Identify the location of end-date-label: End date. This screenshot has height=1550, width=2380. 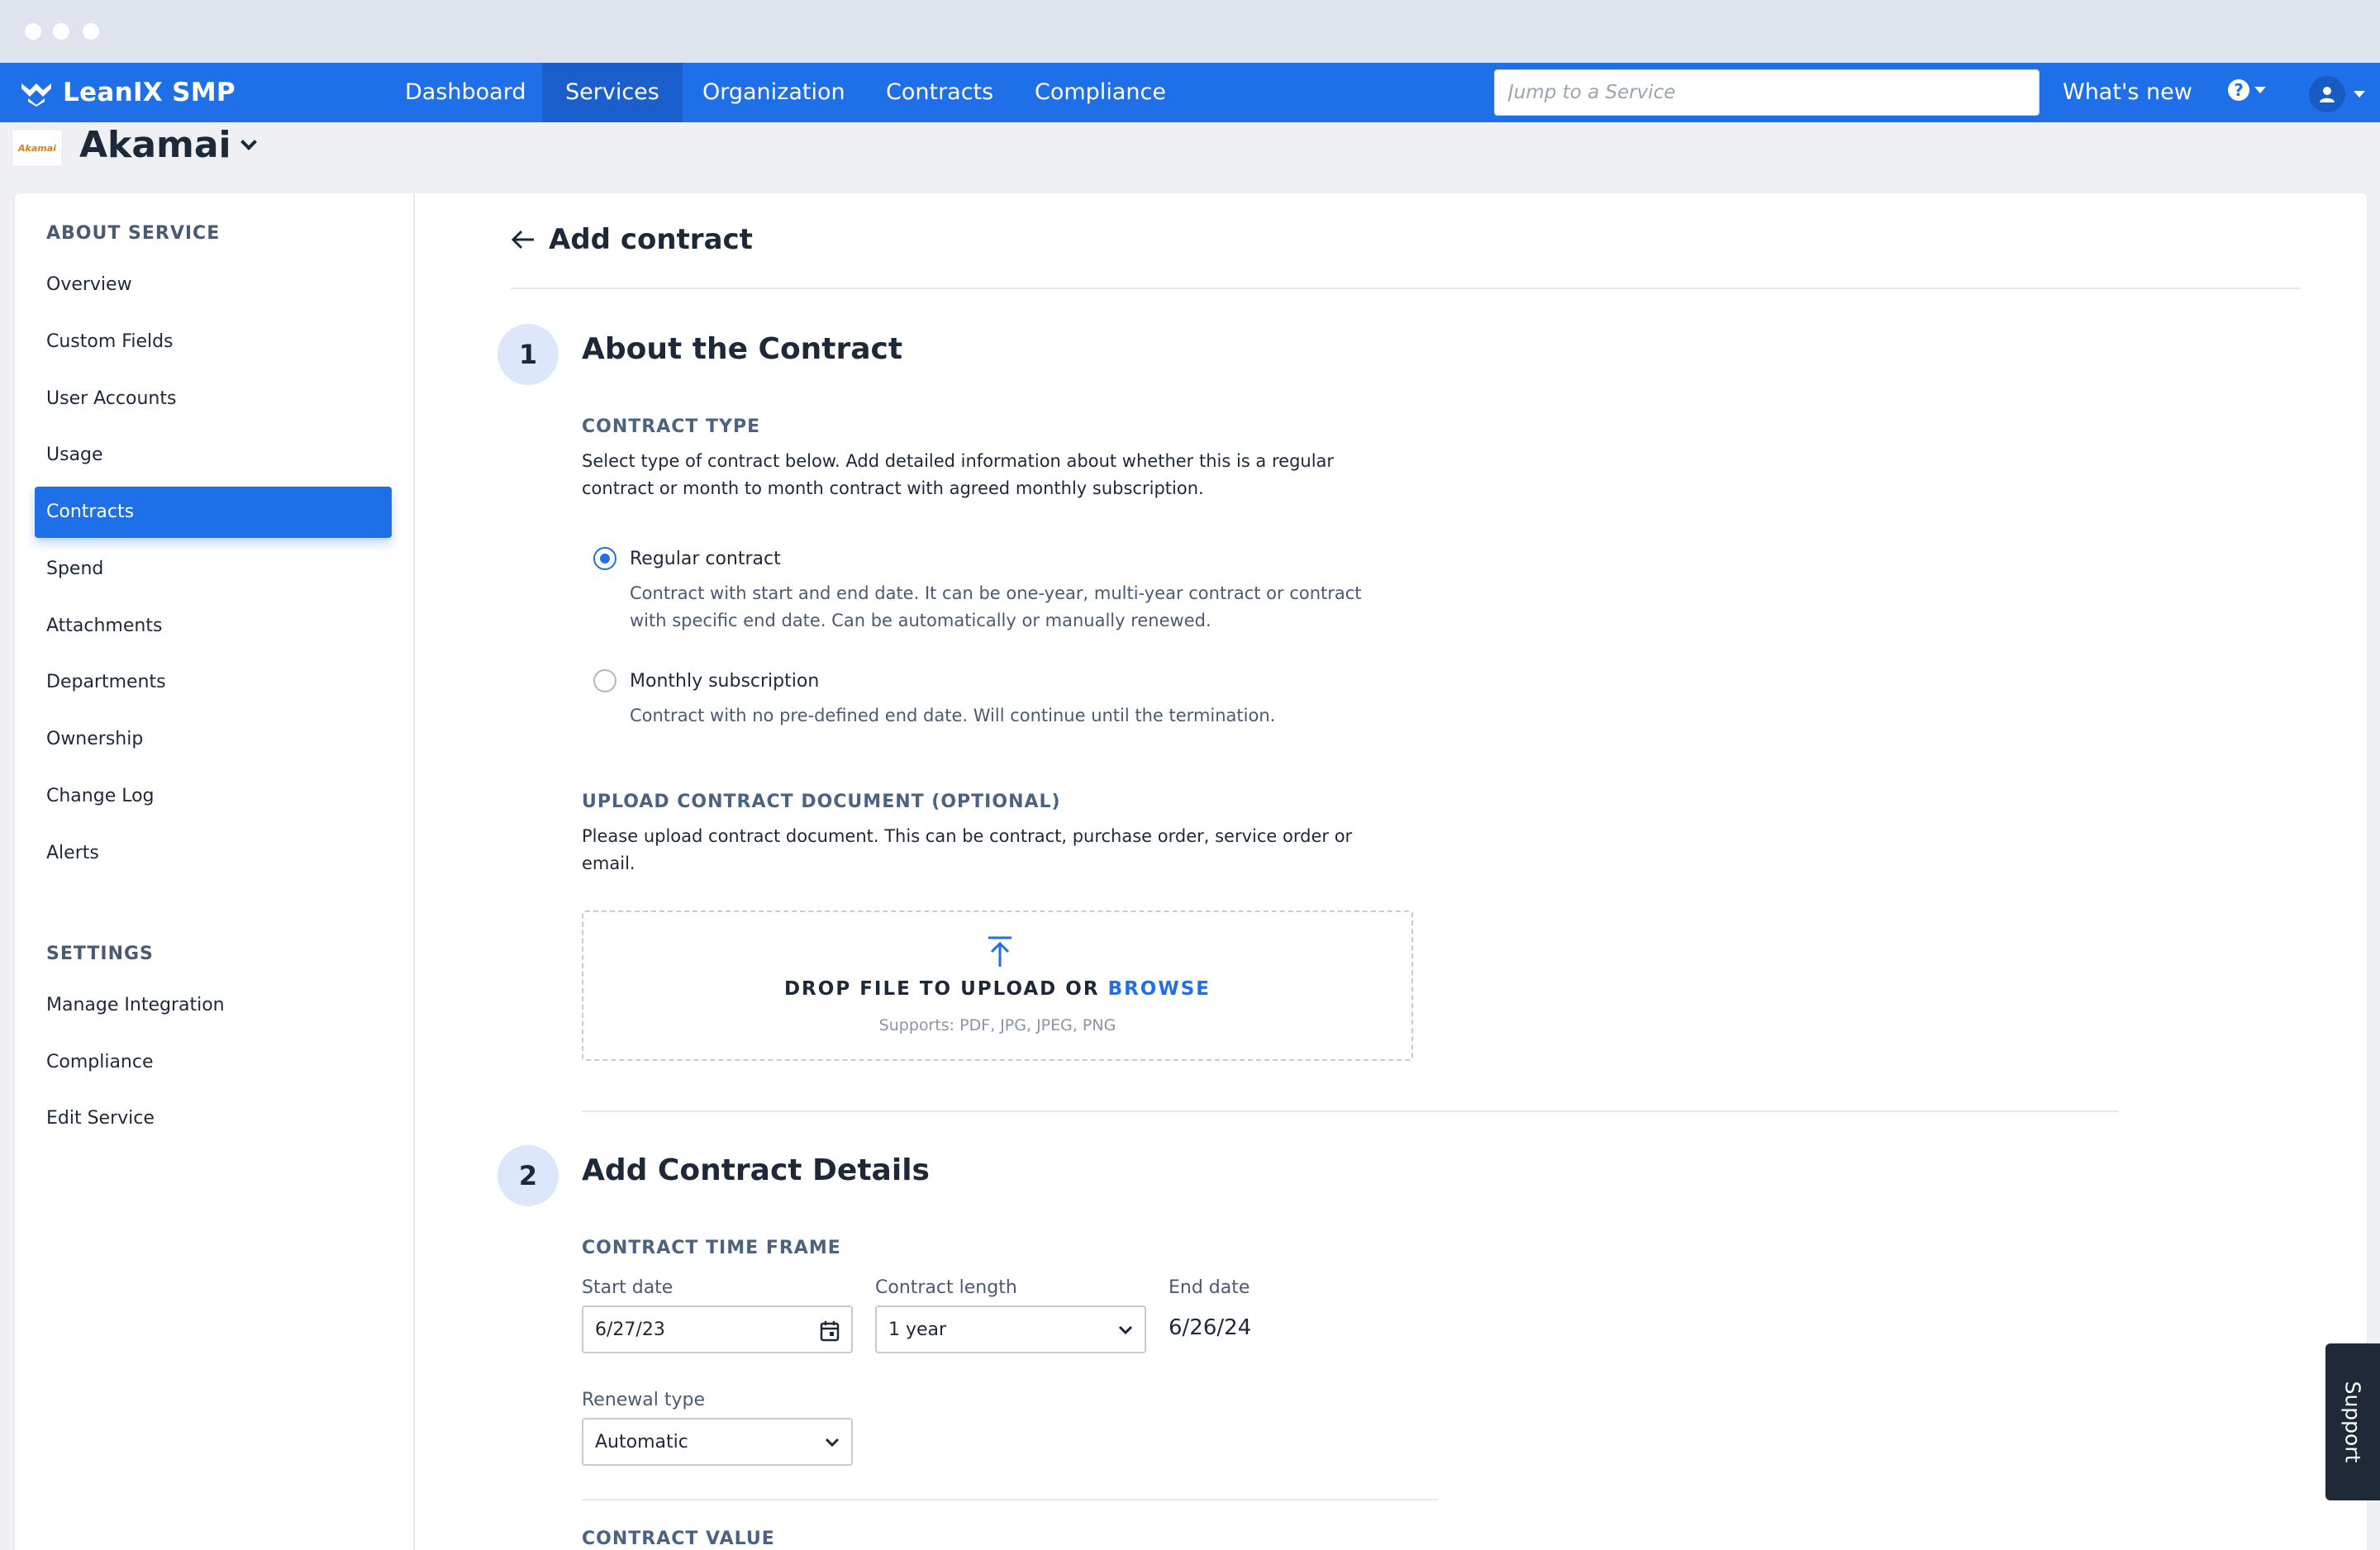
(1209, 1287).